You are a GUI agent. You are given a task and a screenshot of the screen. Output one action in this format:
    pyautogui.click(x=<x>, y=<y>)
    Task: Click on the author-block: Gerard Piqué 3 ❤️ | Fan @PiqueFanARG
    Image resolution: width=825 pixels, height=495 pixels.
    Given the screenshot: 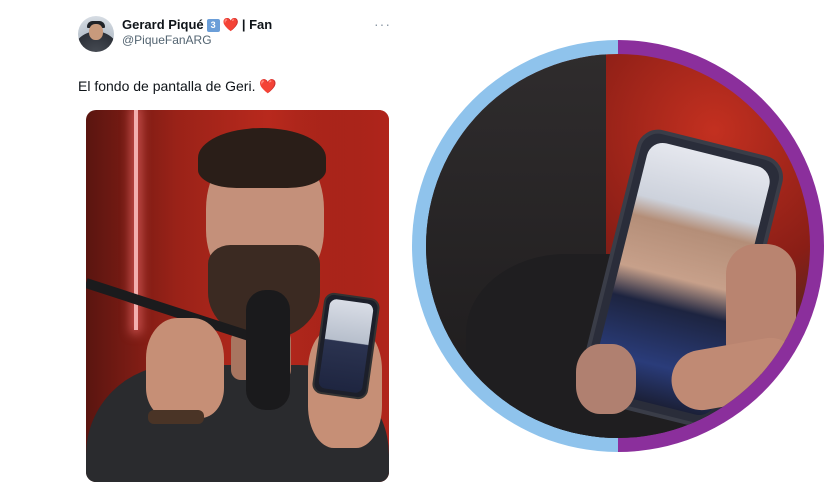 What is the action you would take?
    pyautogui.click(x=197, y=29)
    